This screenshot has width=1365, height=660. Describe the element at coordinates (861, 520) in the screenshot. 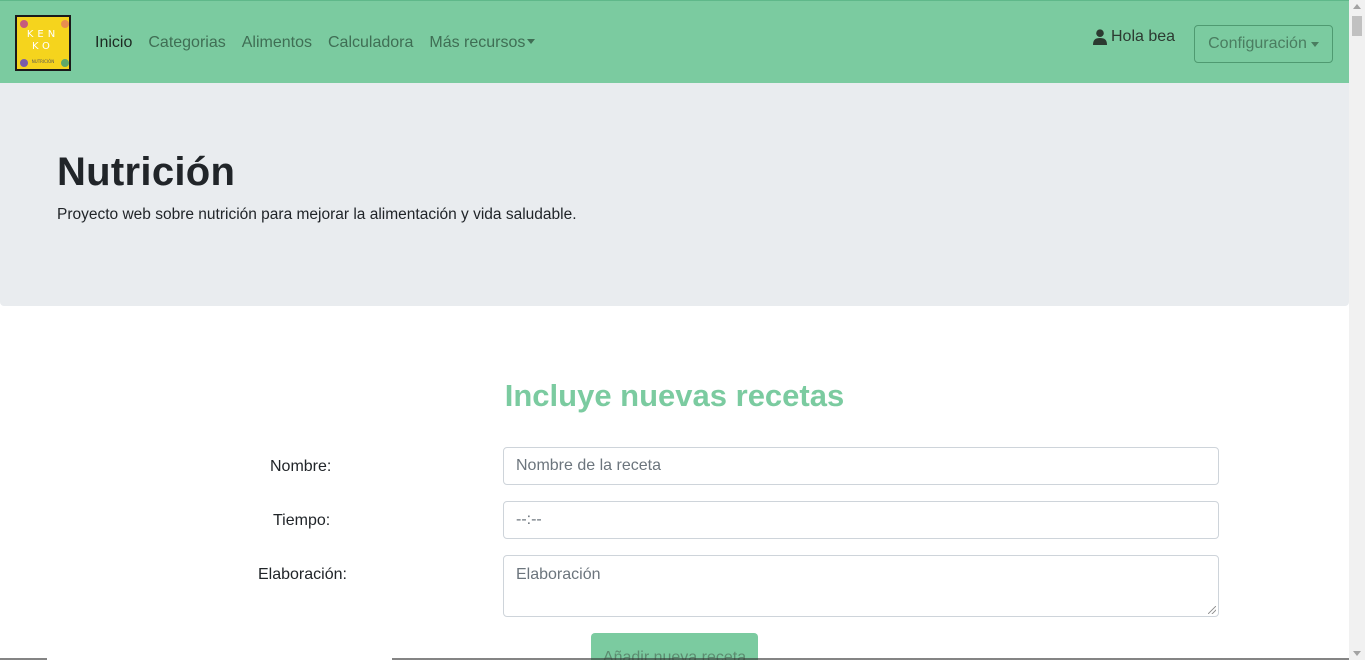

I see `tiempo-time-input: --:--` at that location.